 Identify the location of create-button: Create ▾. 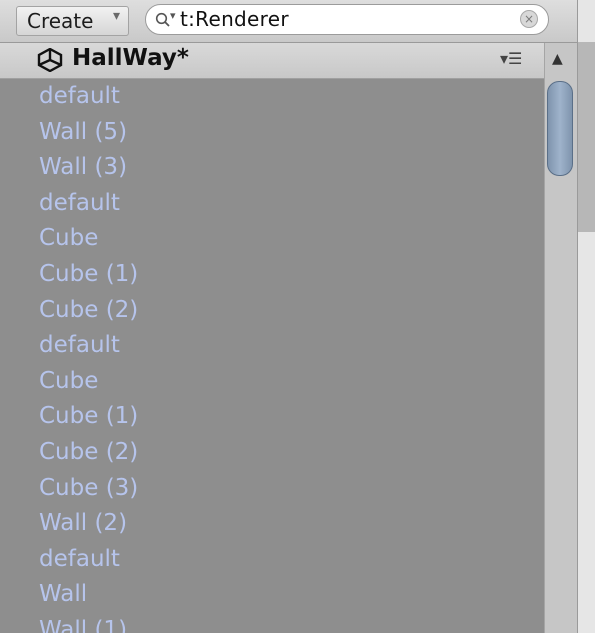
(72, 21).